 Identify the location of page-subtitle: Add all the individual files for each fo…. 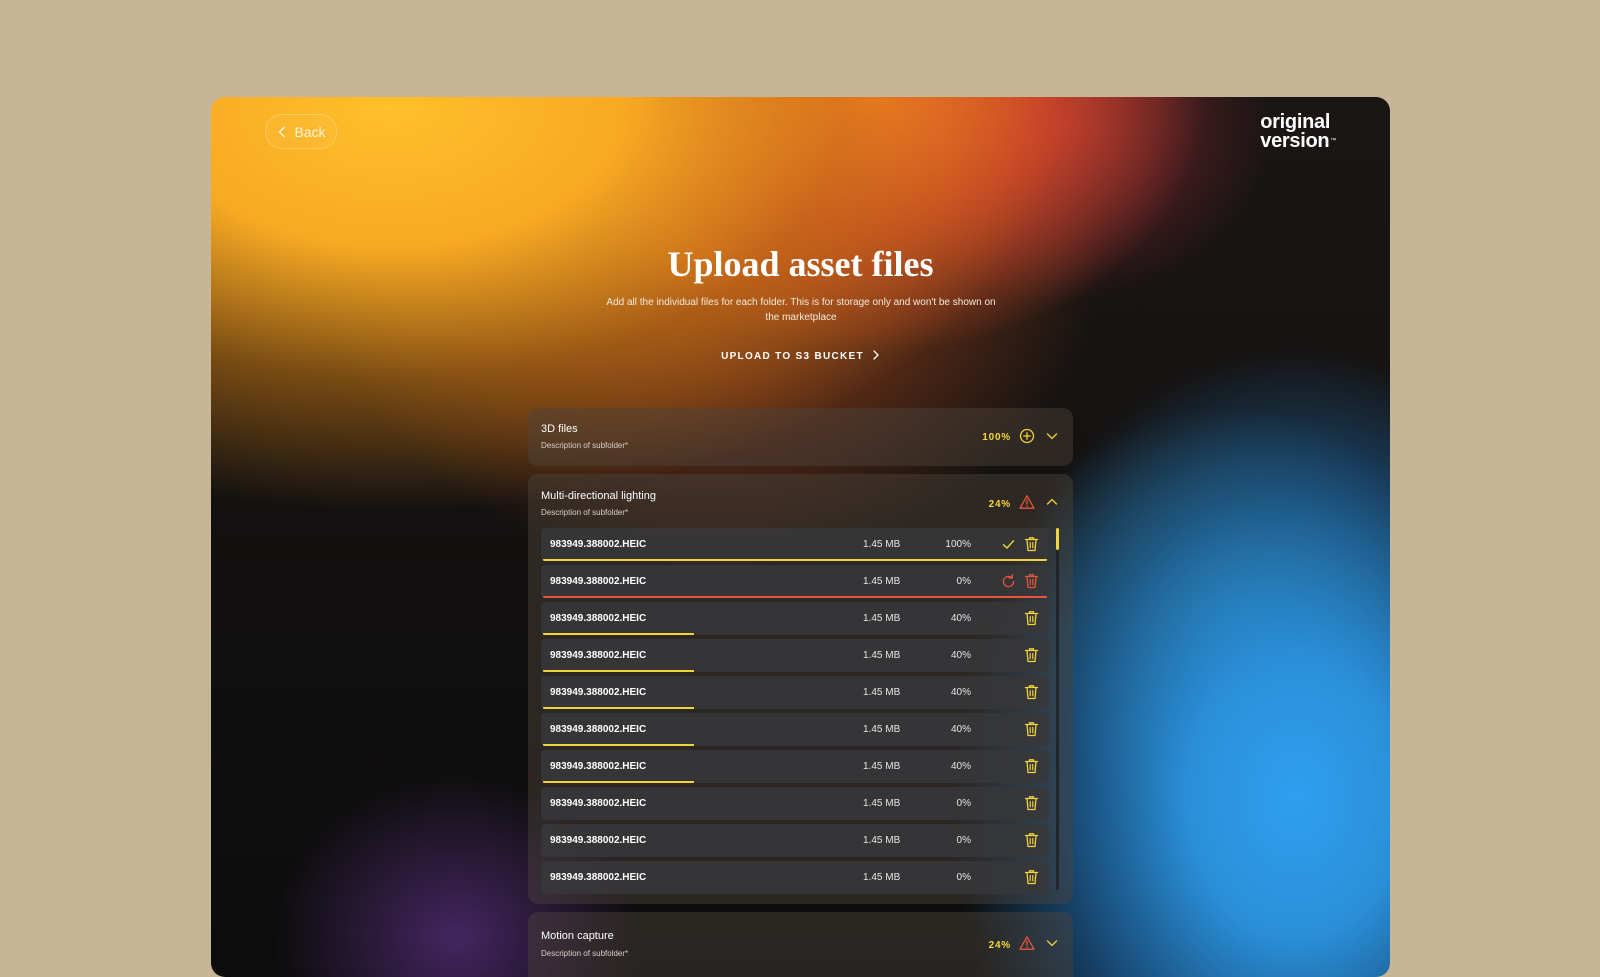
(801, 310).